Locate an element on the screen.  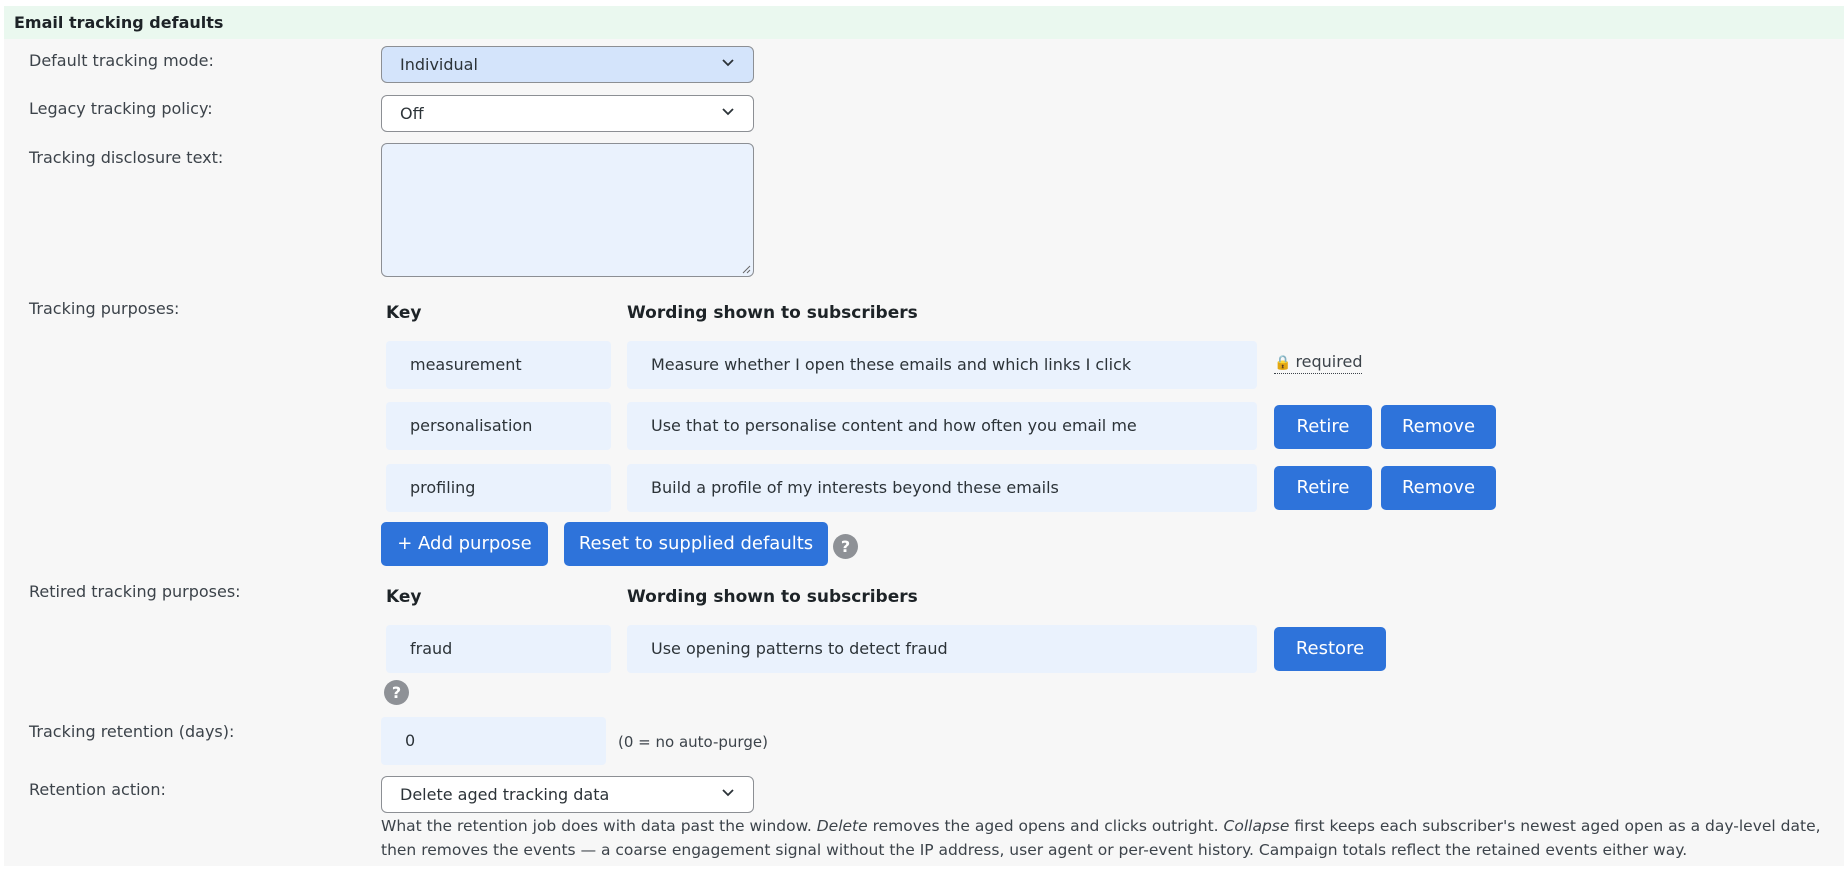
retention-action-value: Delete aged tracking data is located at coordinates (505, 794).